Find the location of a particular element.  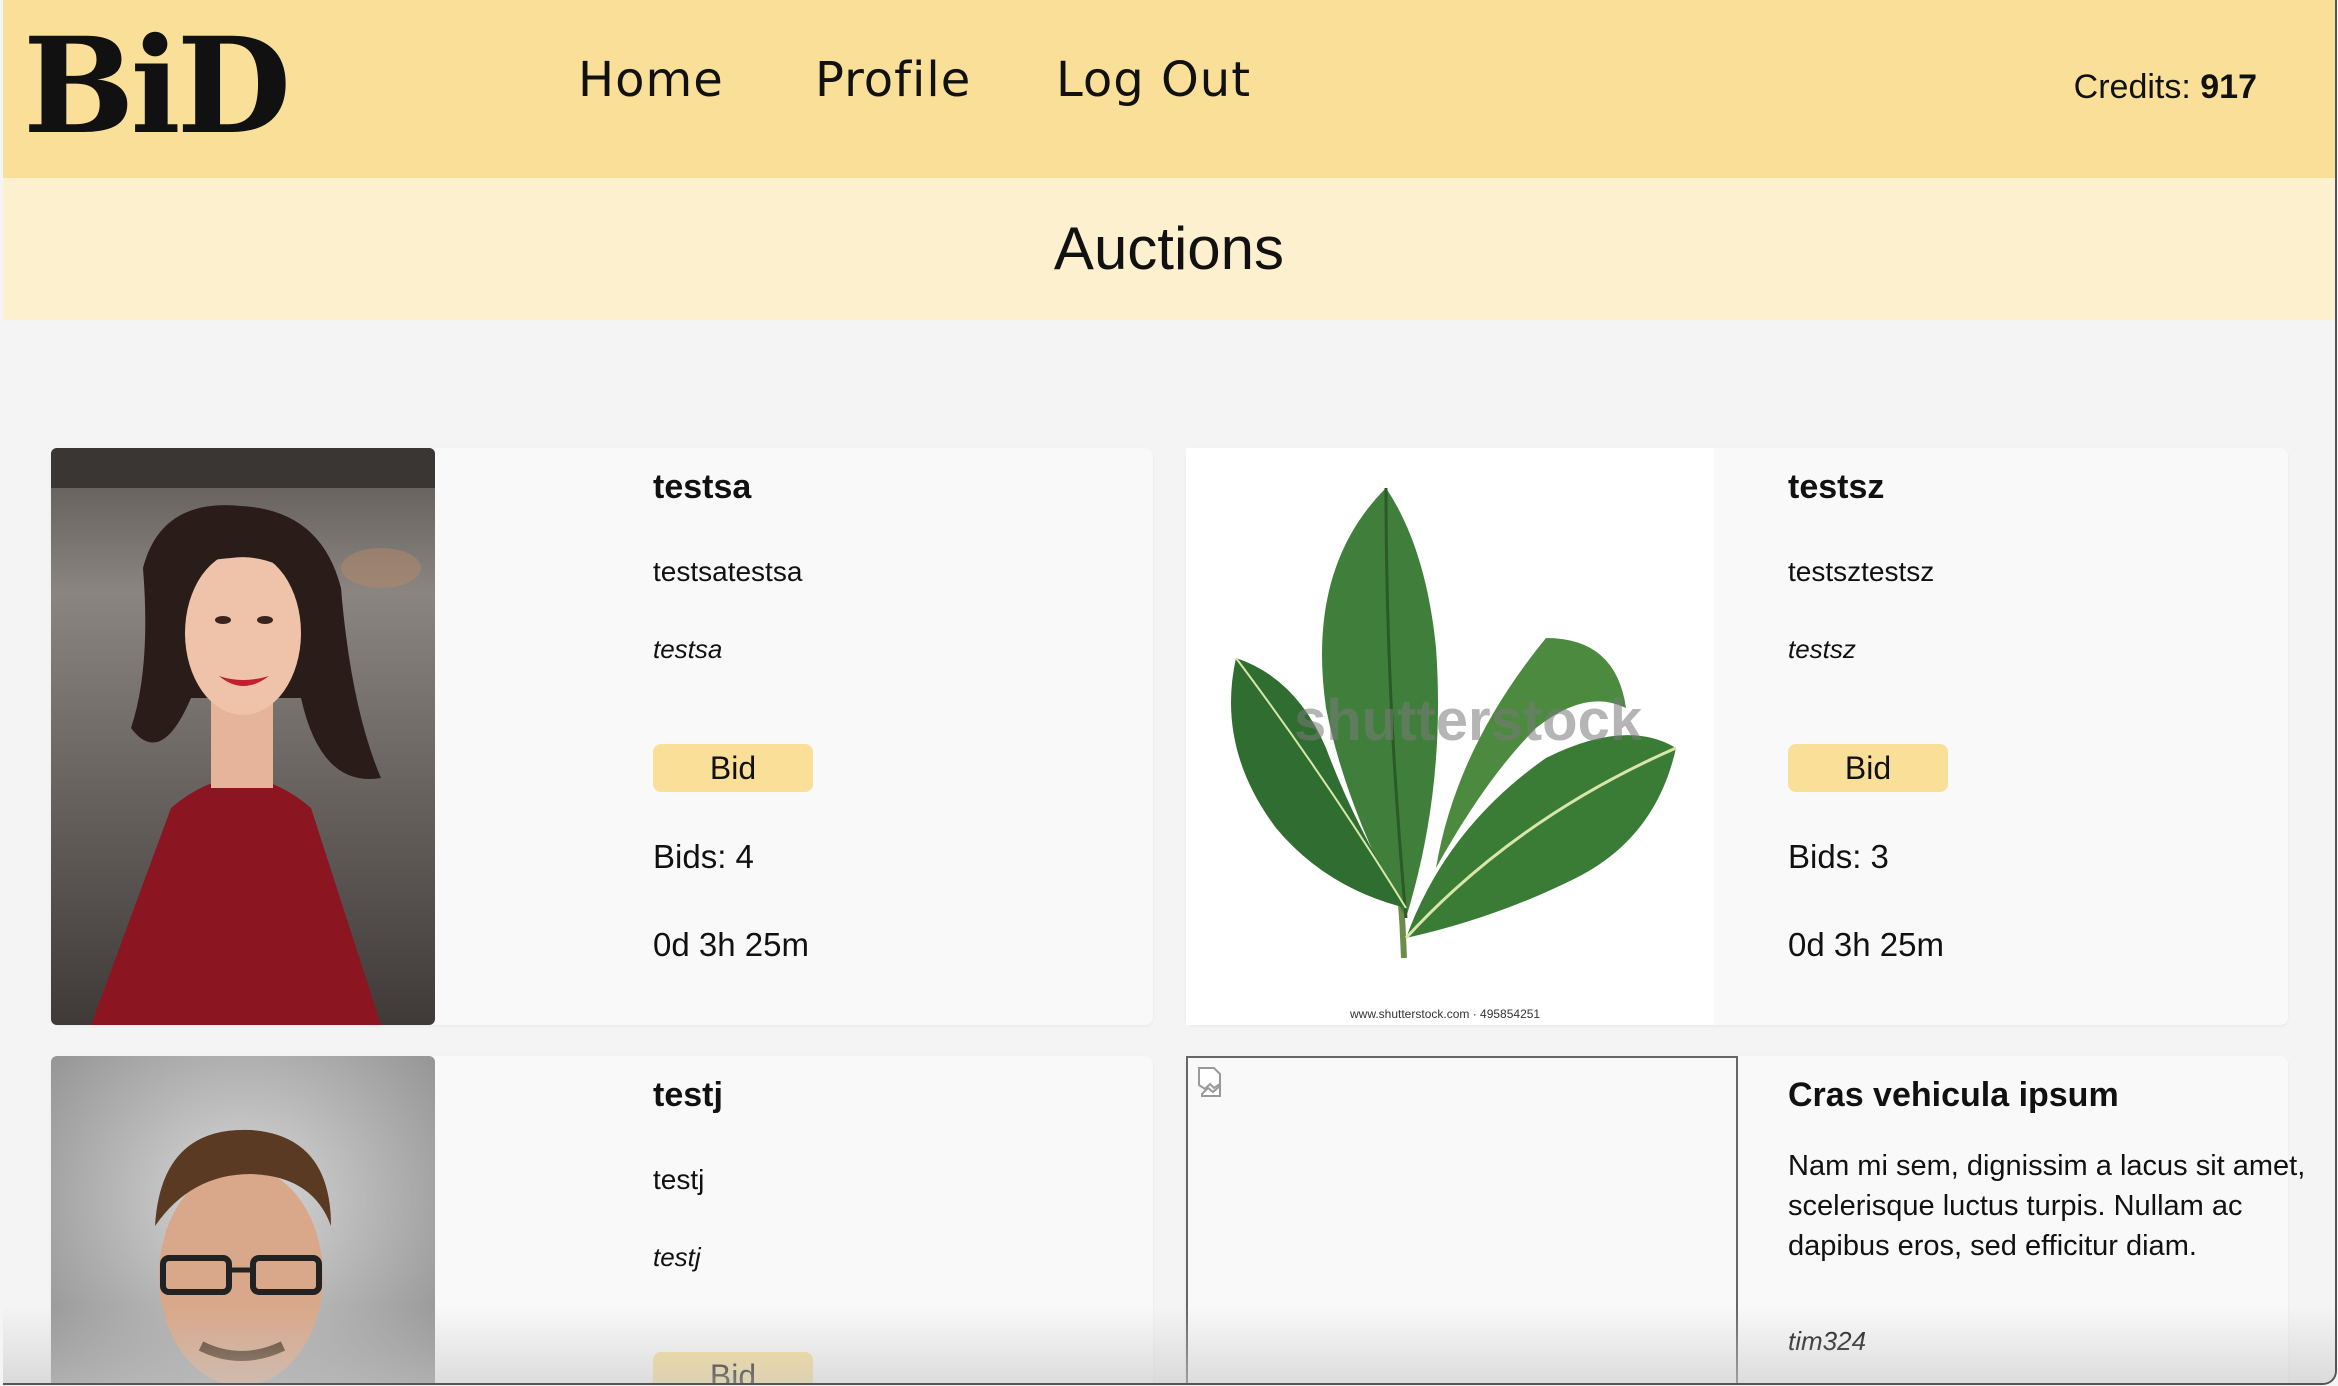

auction-title: testsa is located at coordinates (702, 487).